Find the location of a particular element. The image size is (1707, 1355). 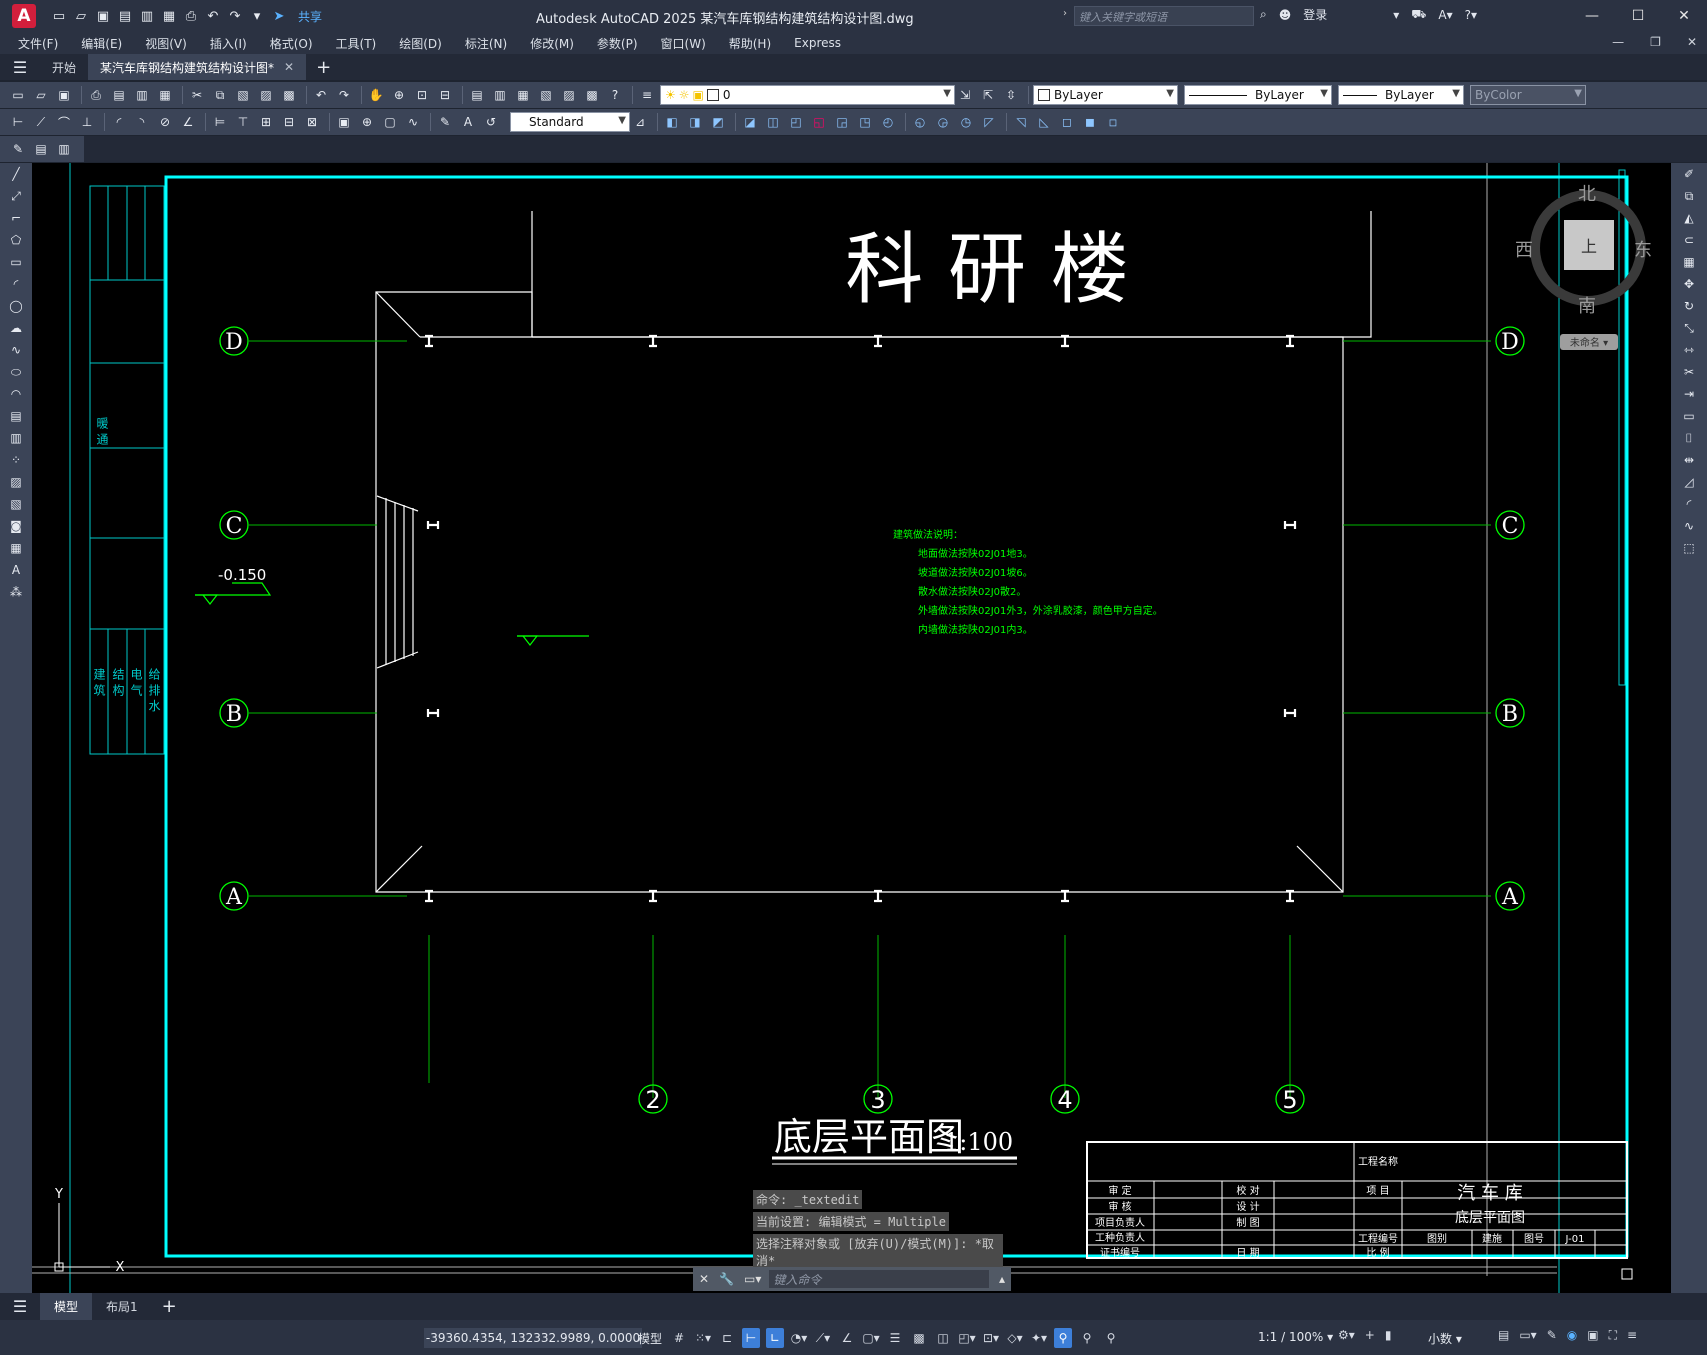

lineweight-dropdown: ByLayer ▼ is located at coordinates (1401, 95).